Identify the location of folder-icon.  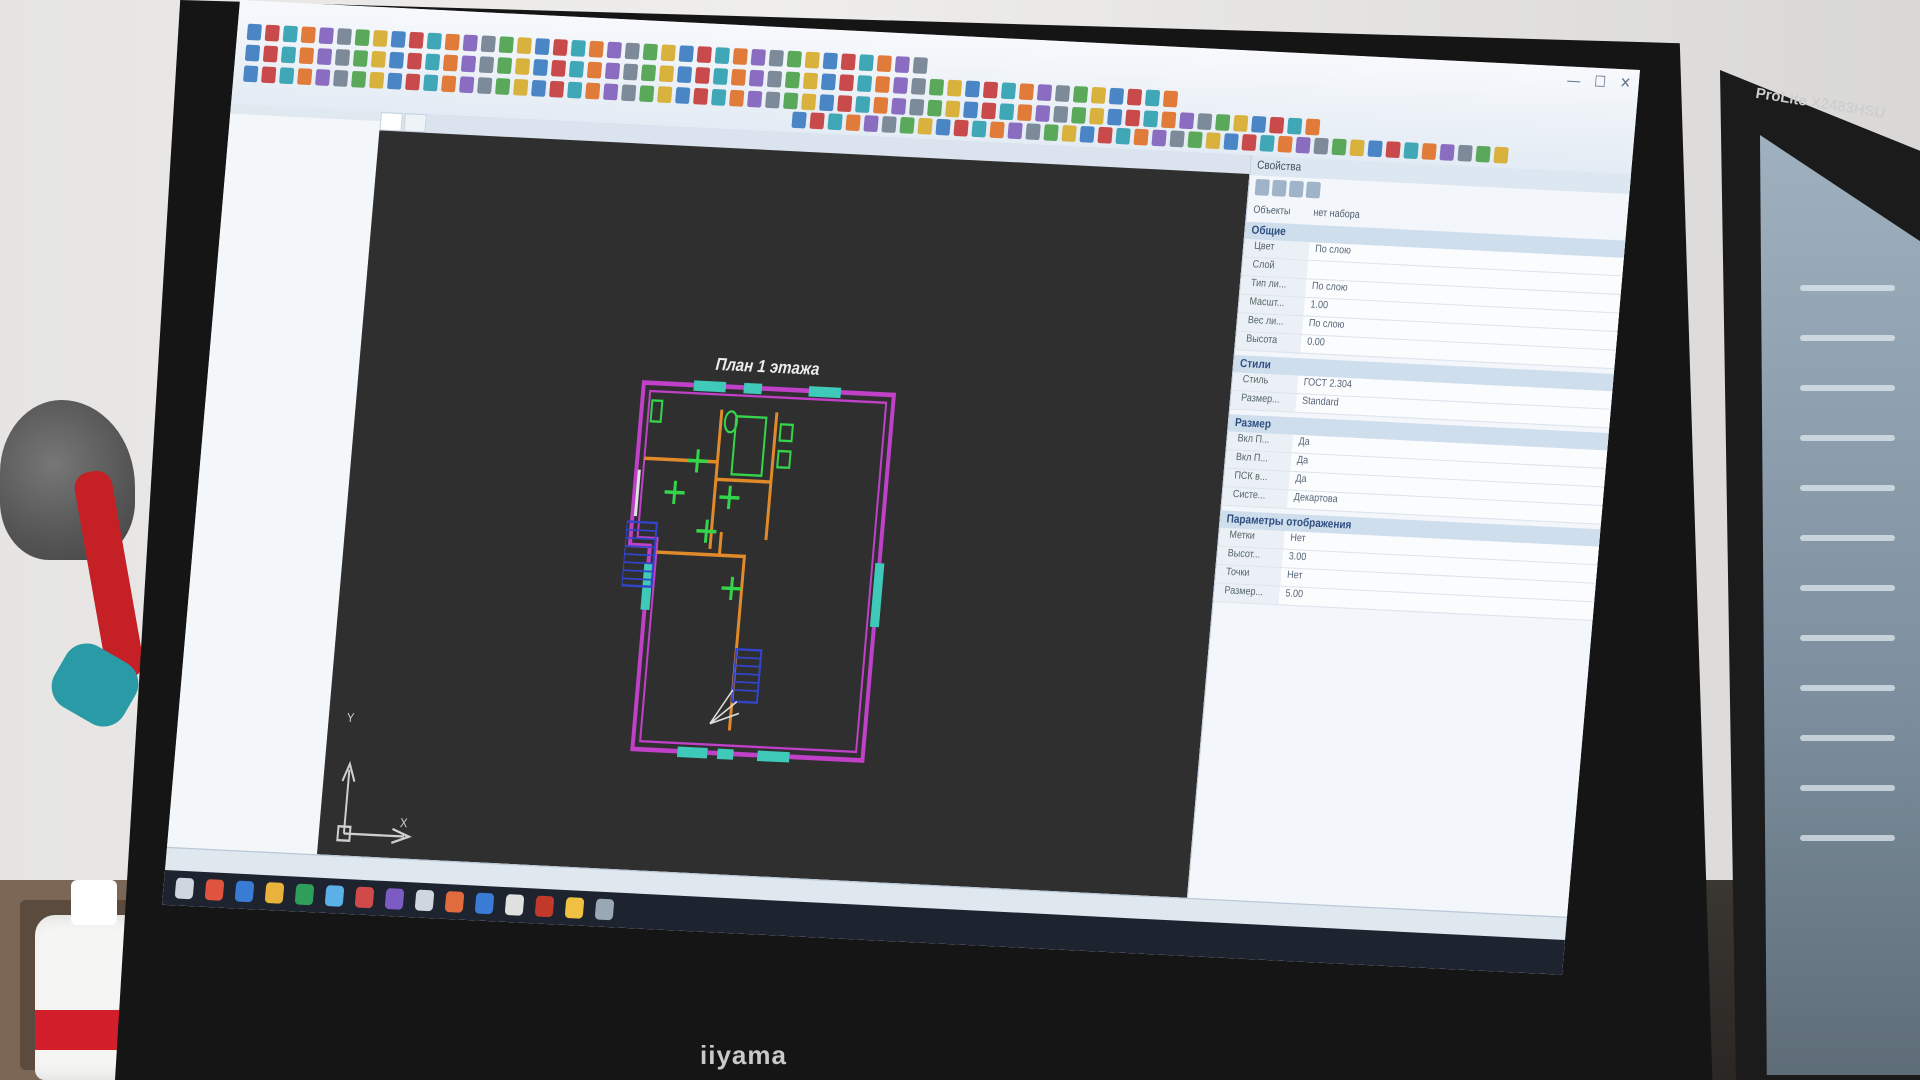
(274, 893).